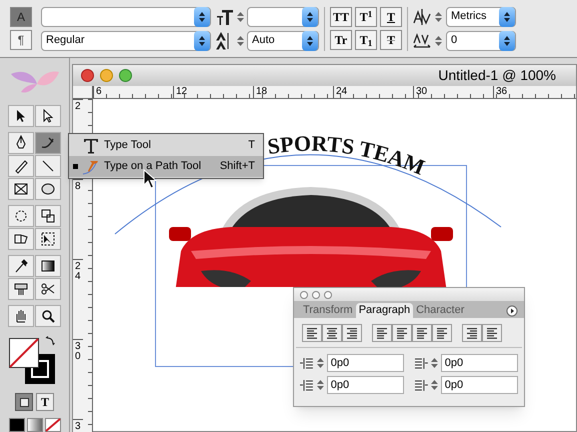 The image size is (577, 432). What do you see at coordinates (334, 92) in the screenshot?
I see `horizontal-ruler: 6 12 18 24 30 36` at bounding box center [334, 92].